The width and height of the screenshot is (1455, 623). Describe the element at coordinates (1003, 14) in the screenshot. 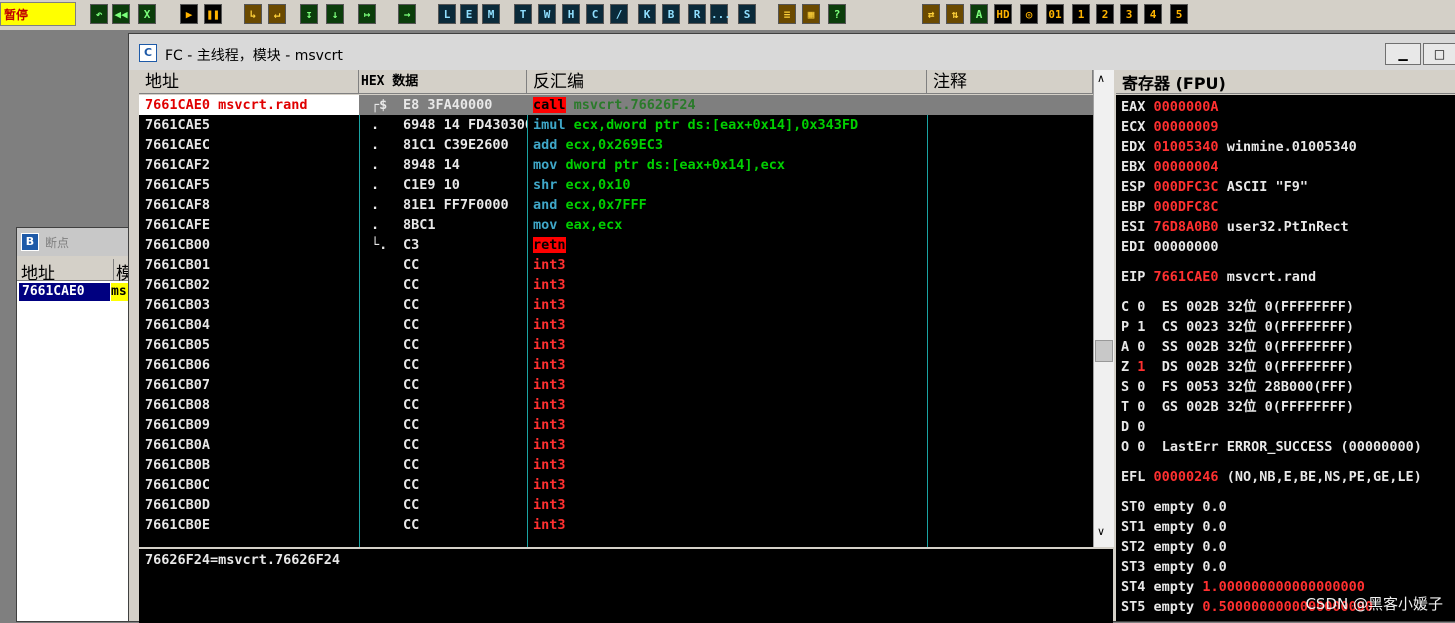

I see `toolbar-button: HD` at that location.